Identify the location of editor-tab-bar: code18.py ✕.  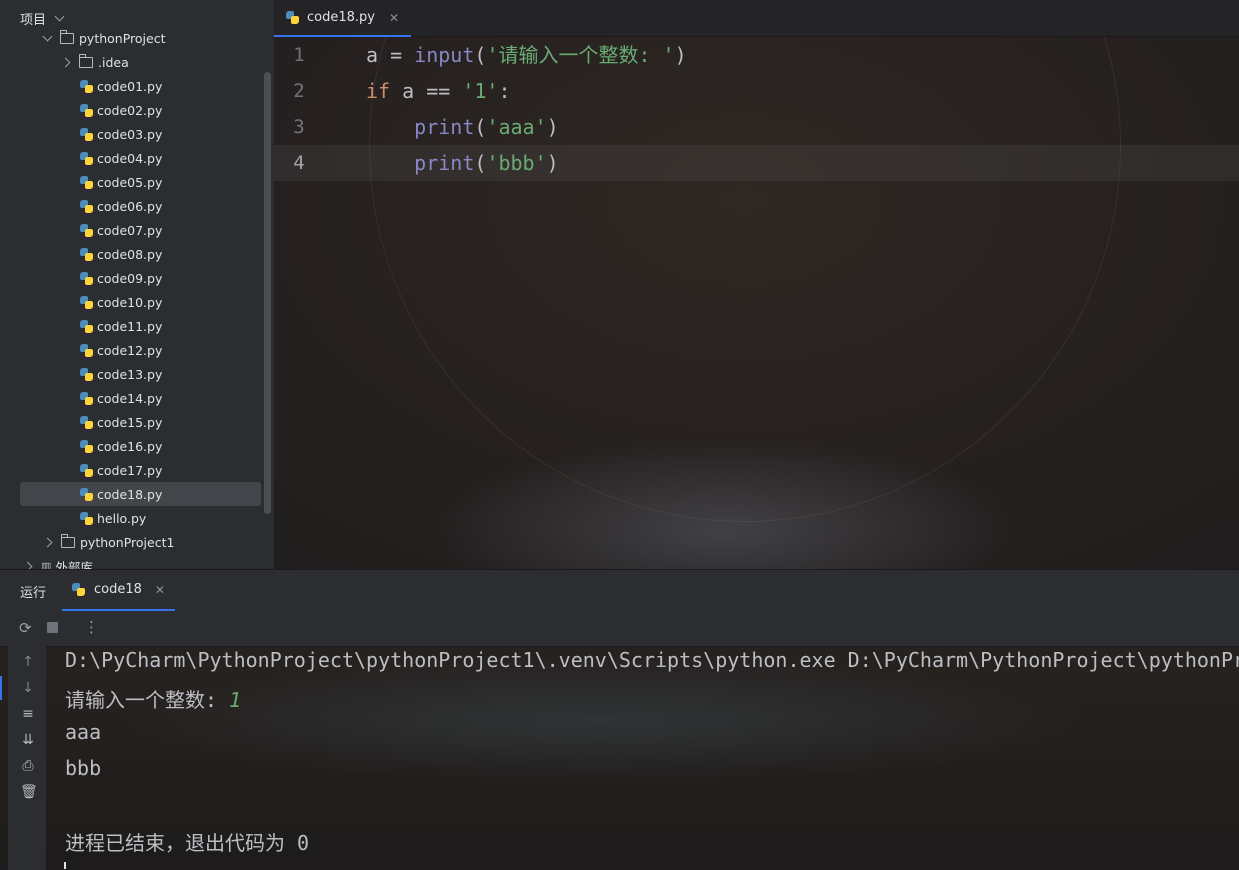
(756, 18).